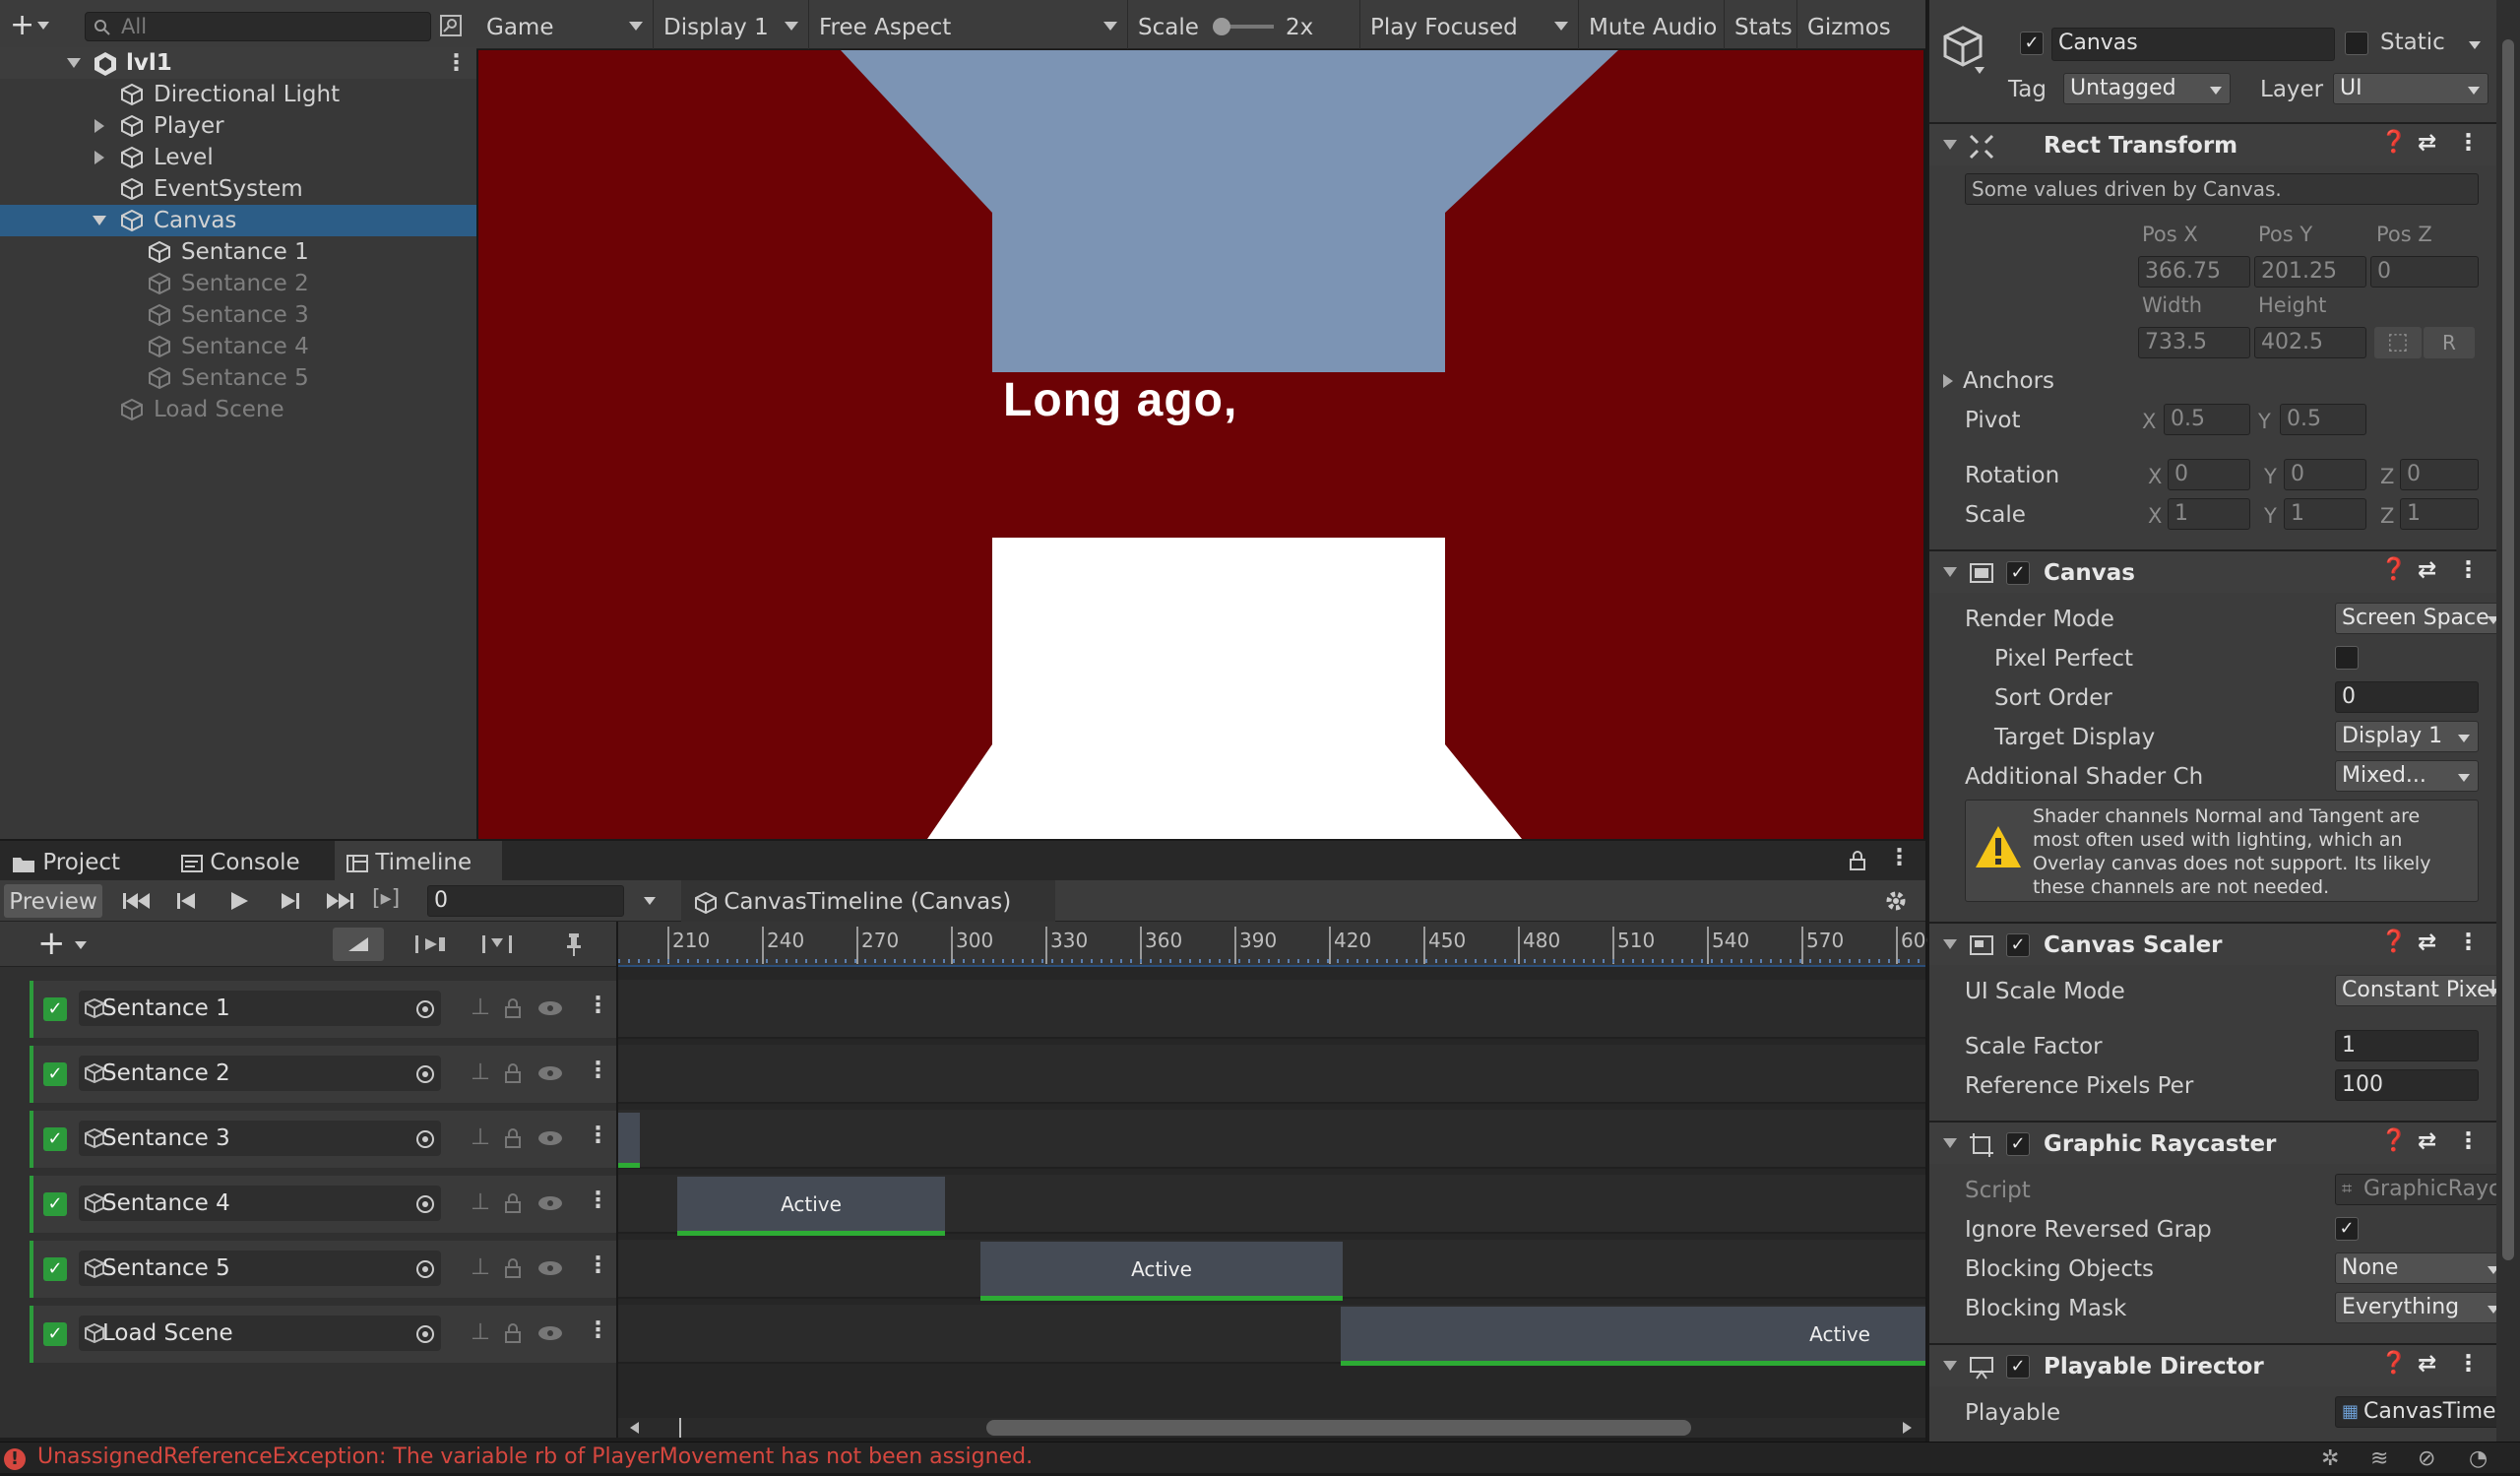 This screenshot has height=1476, width=2520. Describe the element at coordinates (451, 25) in the screenshot. I see `scene-search-icon` at that location.